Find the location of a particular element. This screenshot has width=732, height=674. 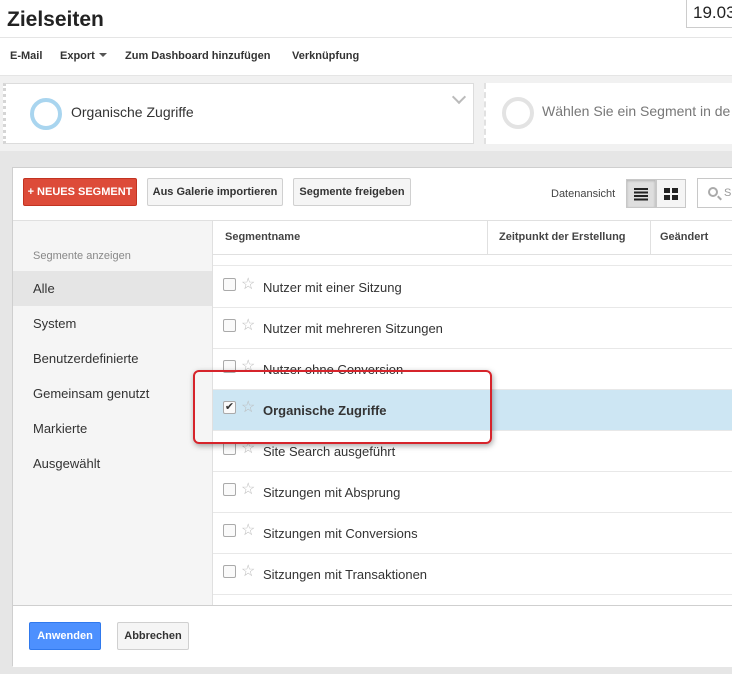

segment-name: Nutzer mit einer Sitzung is located at coordinates (332, 287).